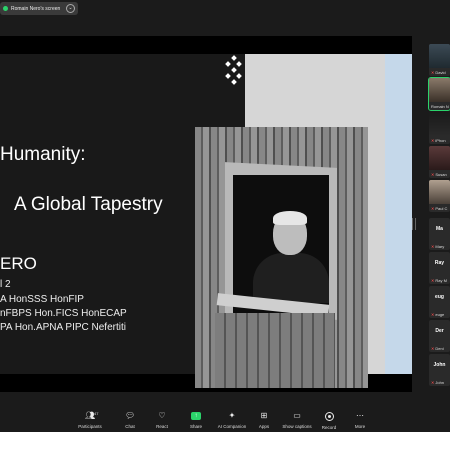 The height and width of the screenshot is (450, 450). I want to click on slide-decor-dots, so click(233, 70).